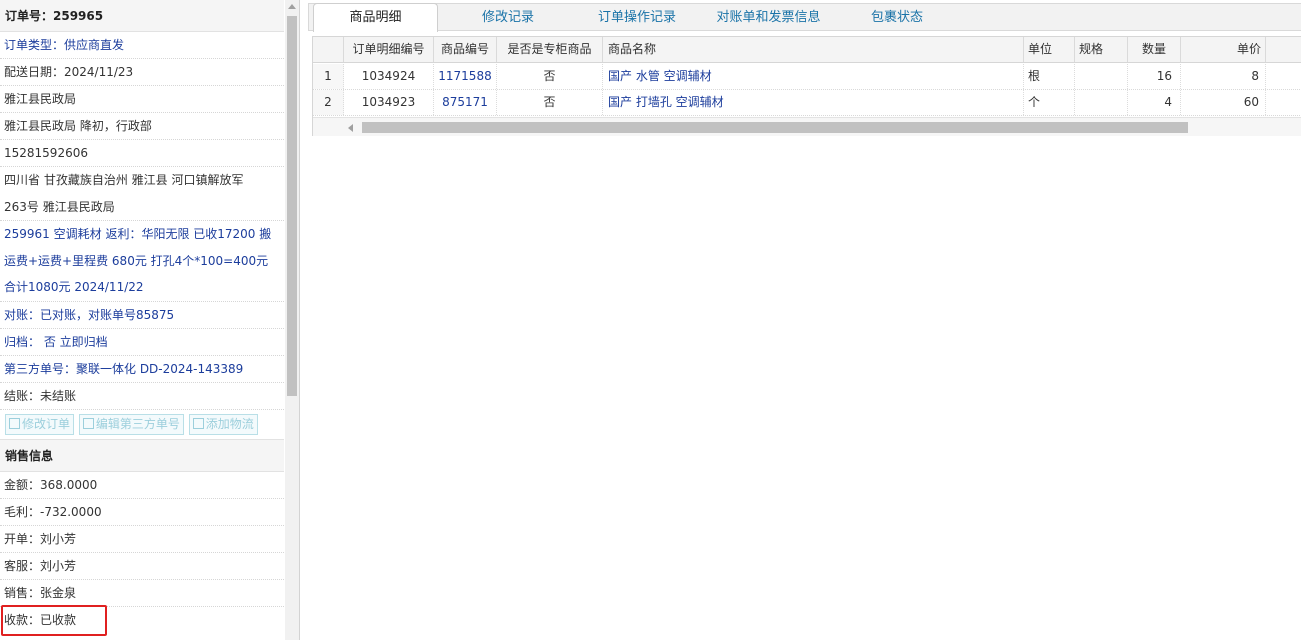 Image resolution: width=1301 pixels, height=640 pixels. Describe the element at coordinates (1223, 76) in the screenshot. I see `unit-price-cell: 8` at that location.